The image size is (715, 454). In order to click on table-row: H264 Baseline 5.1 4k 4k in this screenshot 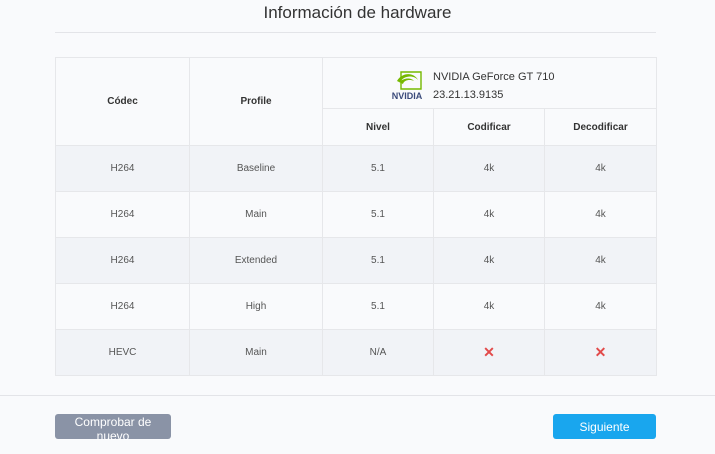, I will do `click(356, 168)`.